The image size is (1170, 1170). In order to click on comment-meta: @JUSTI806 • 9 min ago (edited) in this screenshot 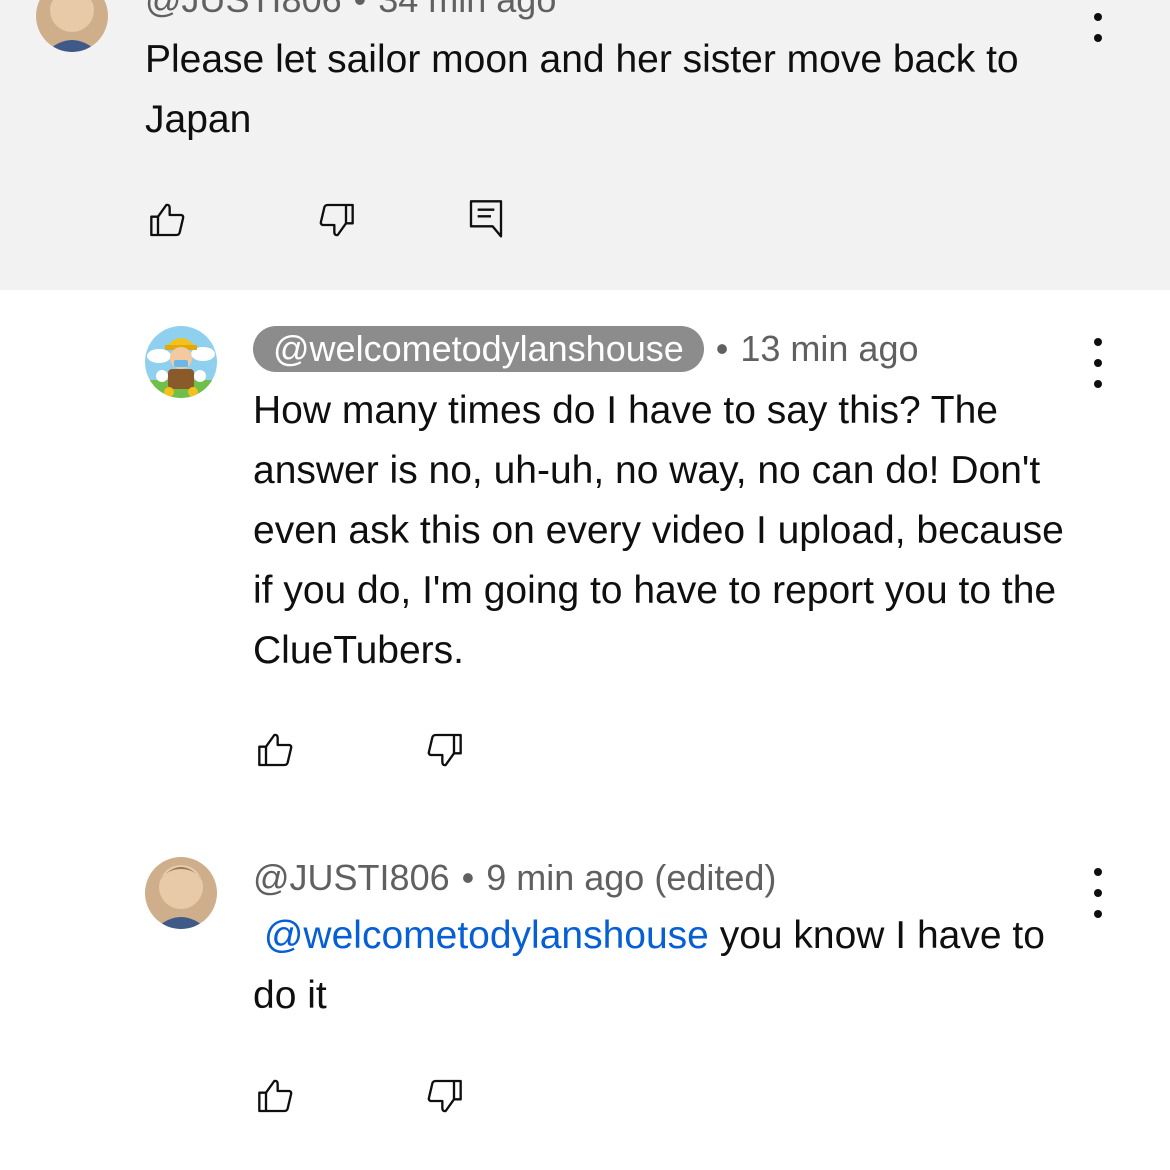, I will do `click(514, 878)`.